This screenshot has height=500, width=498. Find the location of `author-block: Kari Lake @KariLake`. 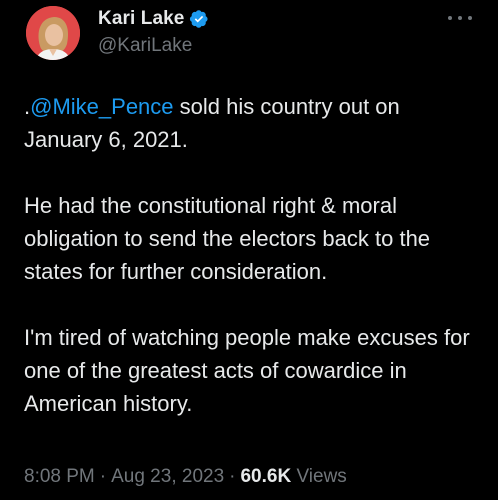

author-block: Kari Lake @KariLake is located at coordinates (153, 31).